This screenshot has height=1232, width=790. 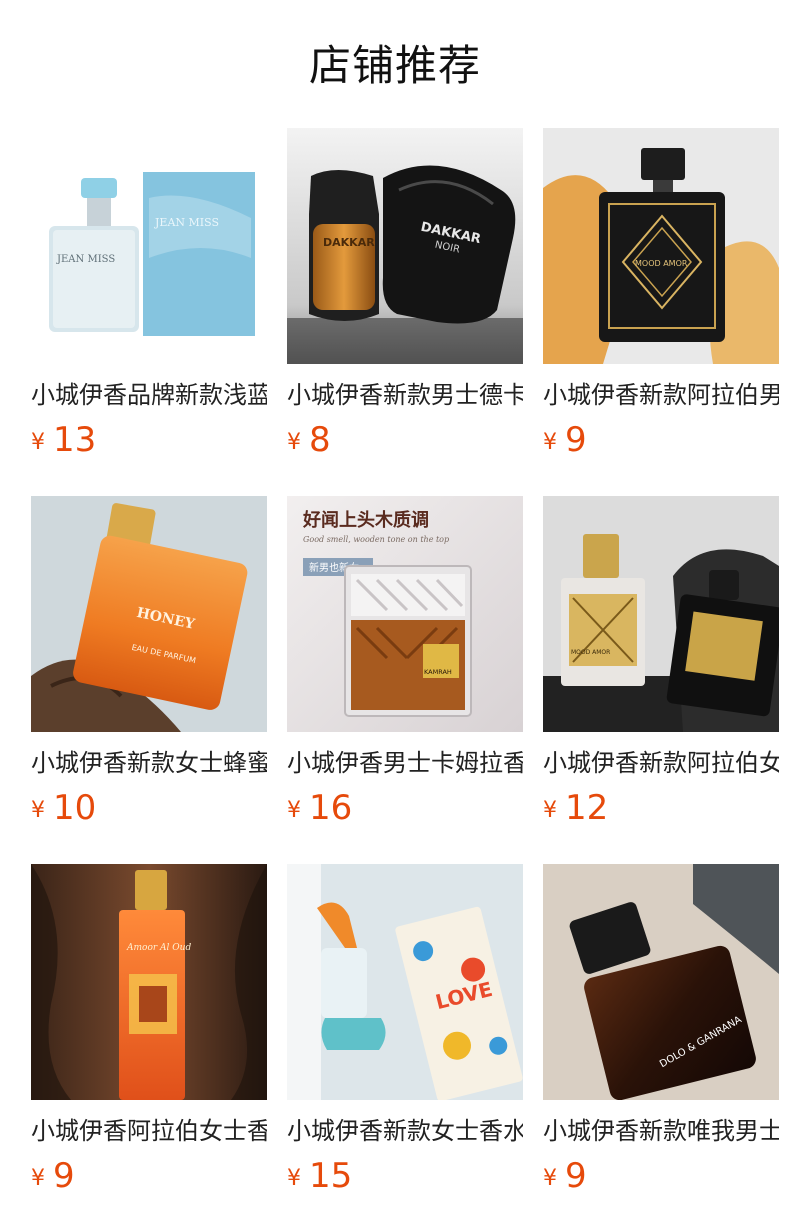 I want to click on price-value: 13, so click(x=75, y=440).